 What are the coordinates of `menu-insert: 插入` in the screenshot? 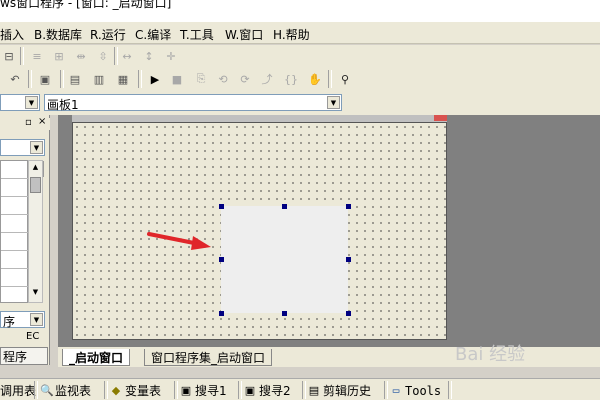 It's located at (12, 34).